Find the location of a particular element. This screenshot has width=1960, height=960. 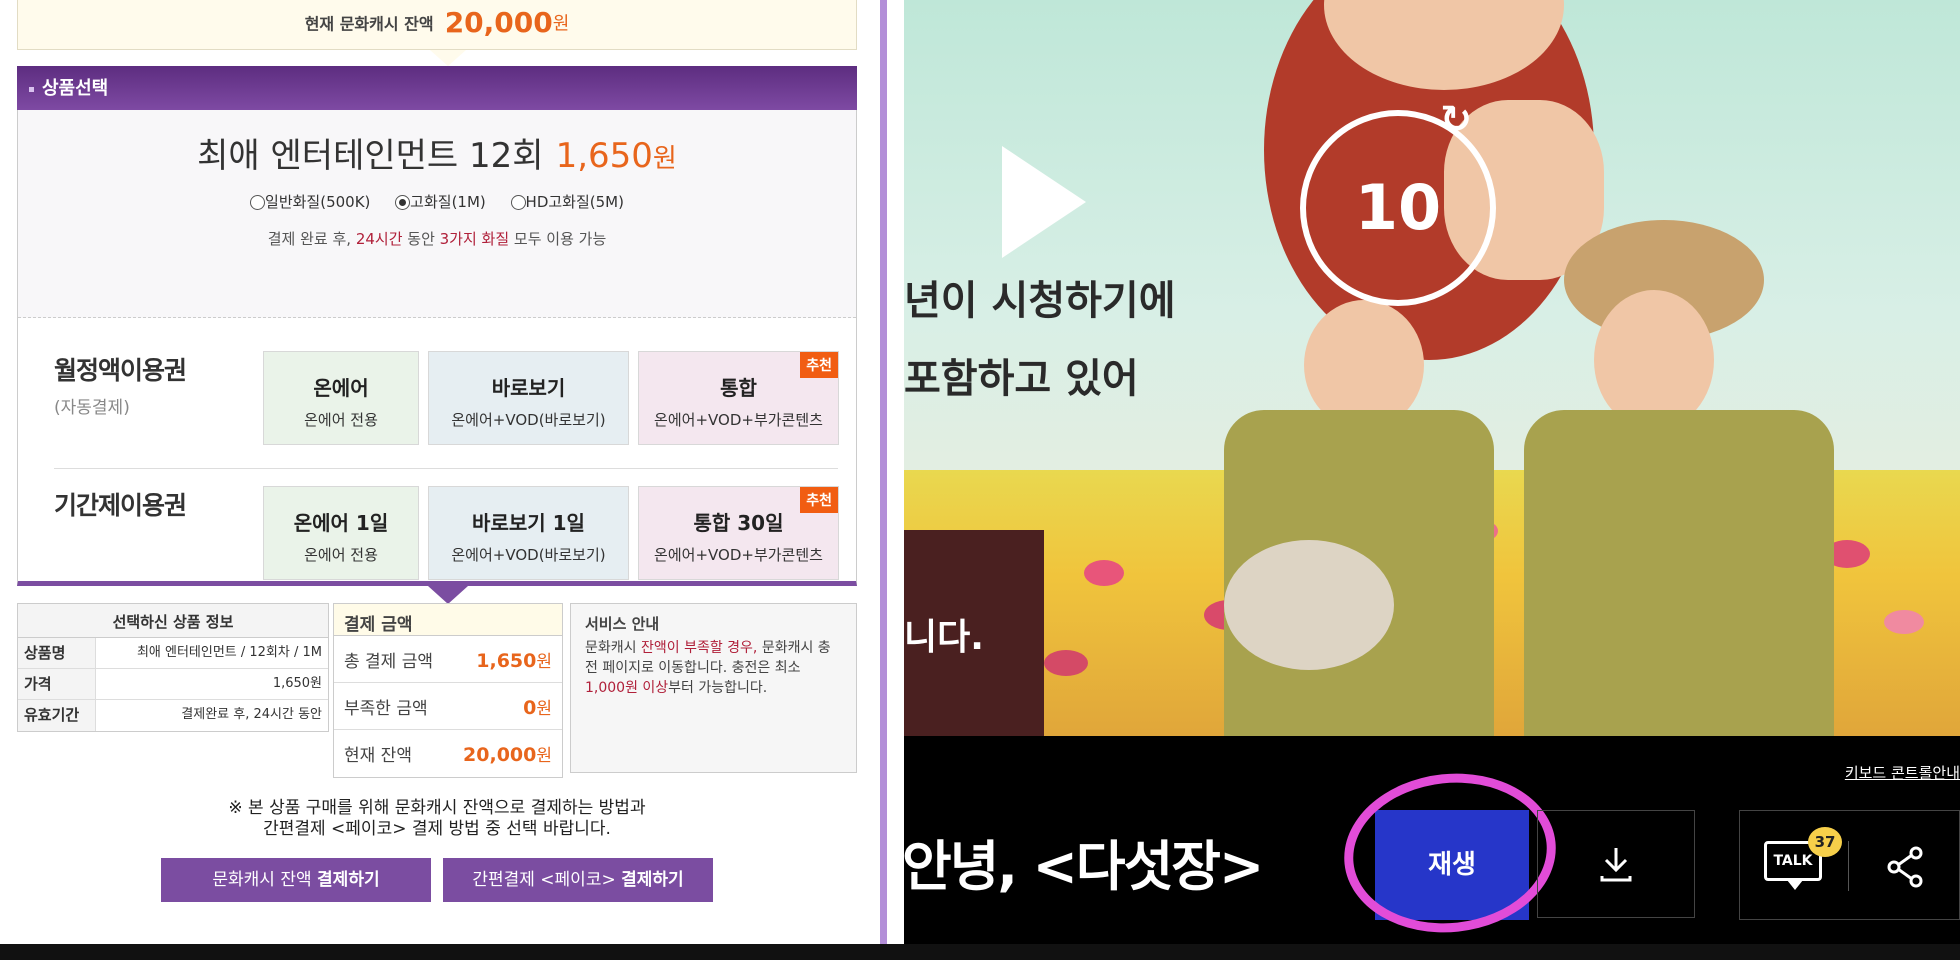

subtitle-line: 년이 시청하기에 is located at coordinates (1040, 301).